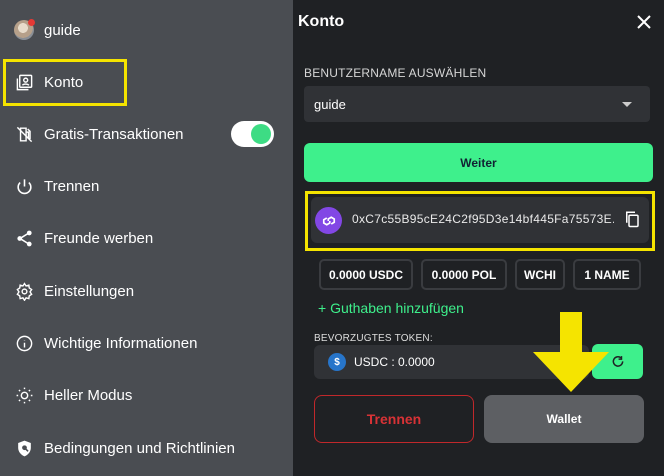  What do you see at coordinates (114, 134) in the screenshot?
I see `sidebar-item-label: Gratis-Transaktionen` at bounding box center [114, 134].